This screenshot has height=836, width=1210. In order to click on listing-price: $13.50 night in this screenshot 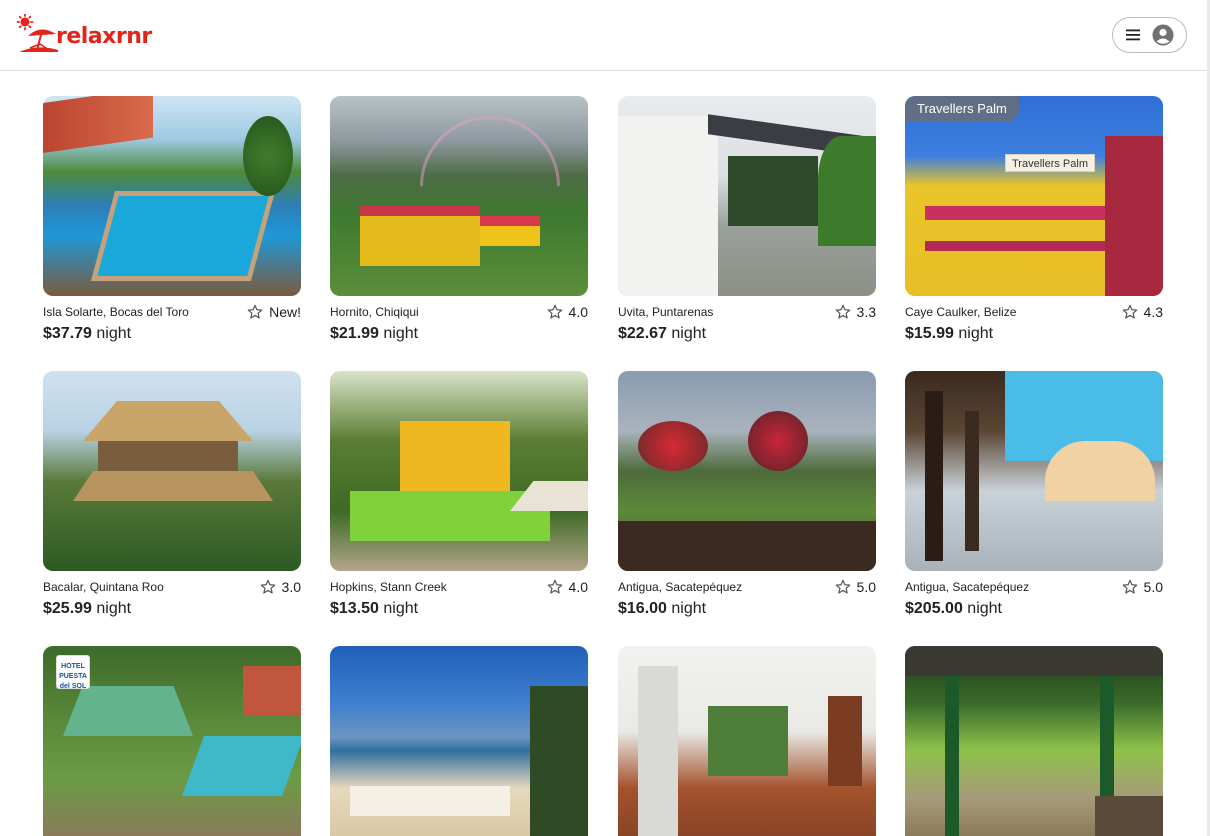, I will do `click(459, 609)`.